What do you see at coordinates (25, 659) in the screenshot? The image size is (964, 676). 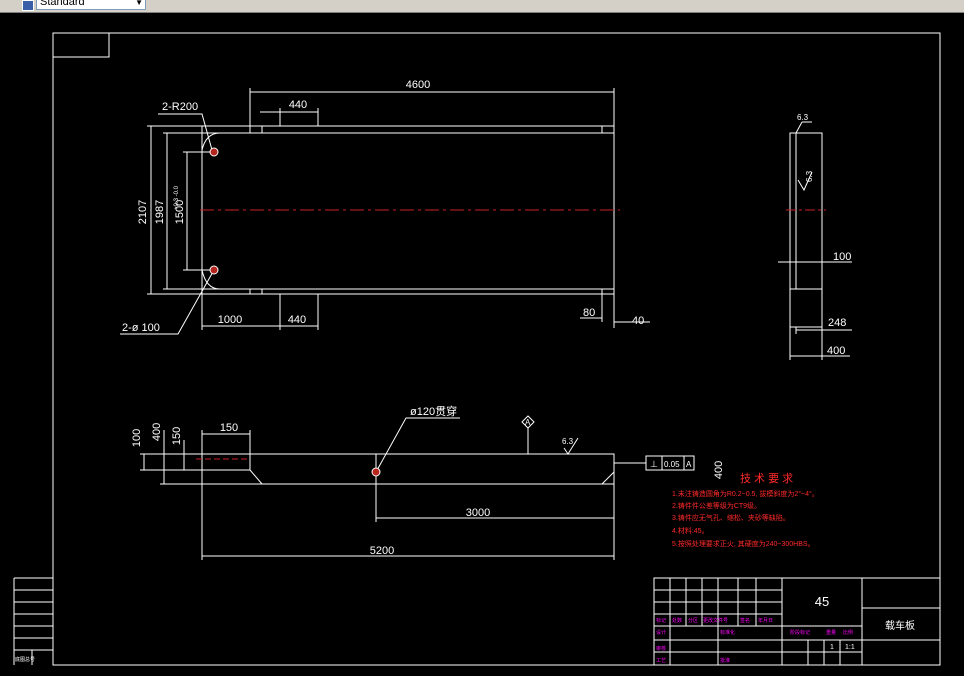 I see `left-strip-label: 底图总号` at bounding box center [25, 659].